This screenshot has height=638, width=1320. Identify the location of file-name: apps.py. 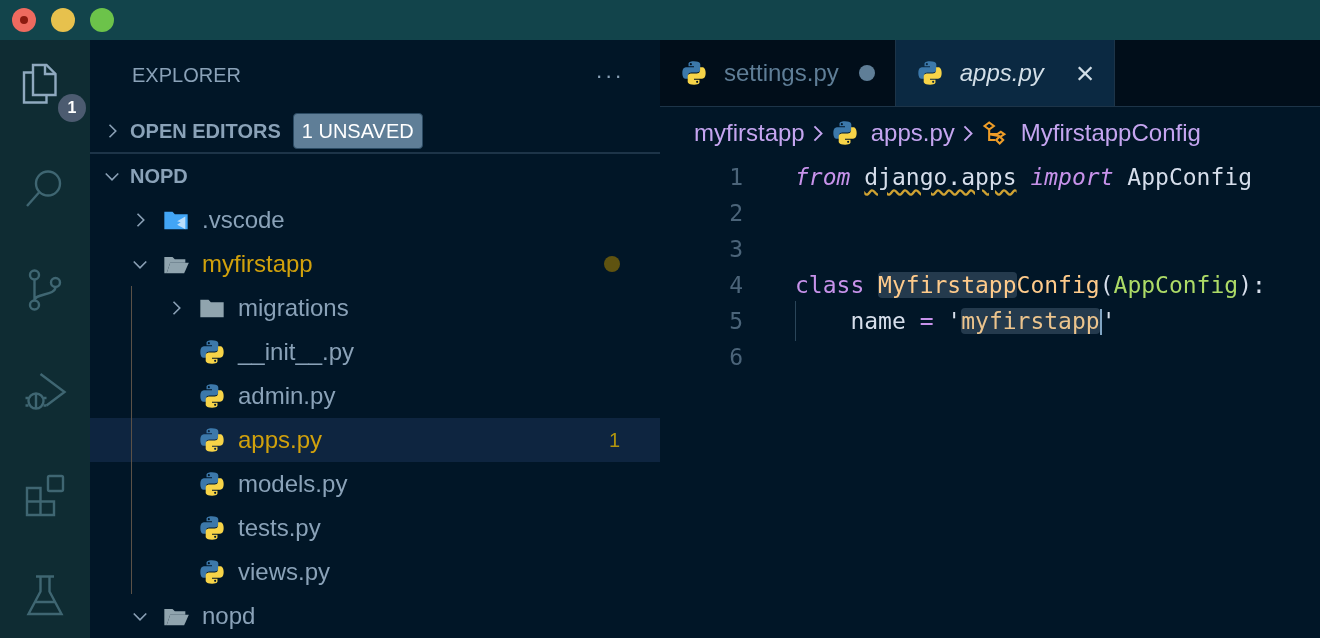
(280, 440).